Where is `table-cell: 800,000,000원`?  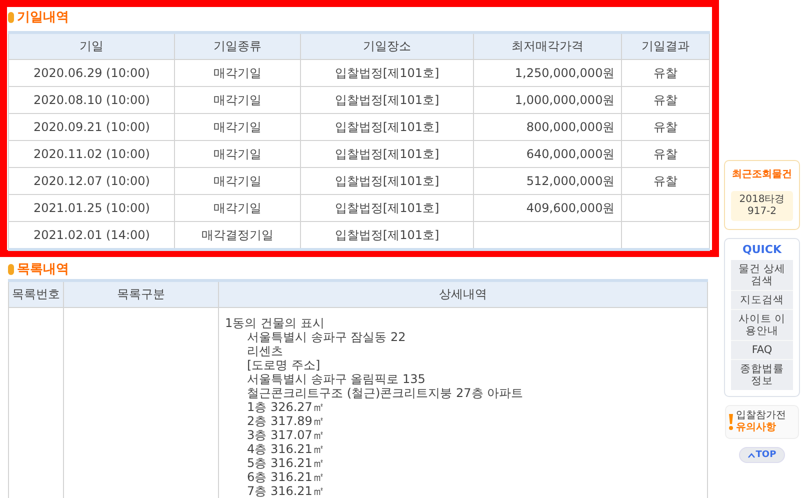 table-cell: 800,000,000원 is located at coordinates (548, 127).